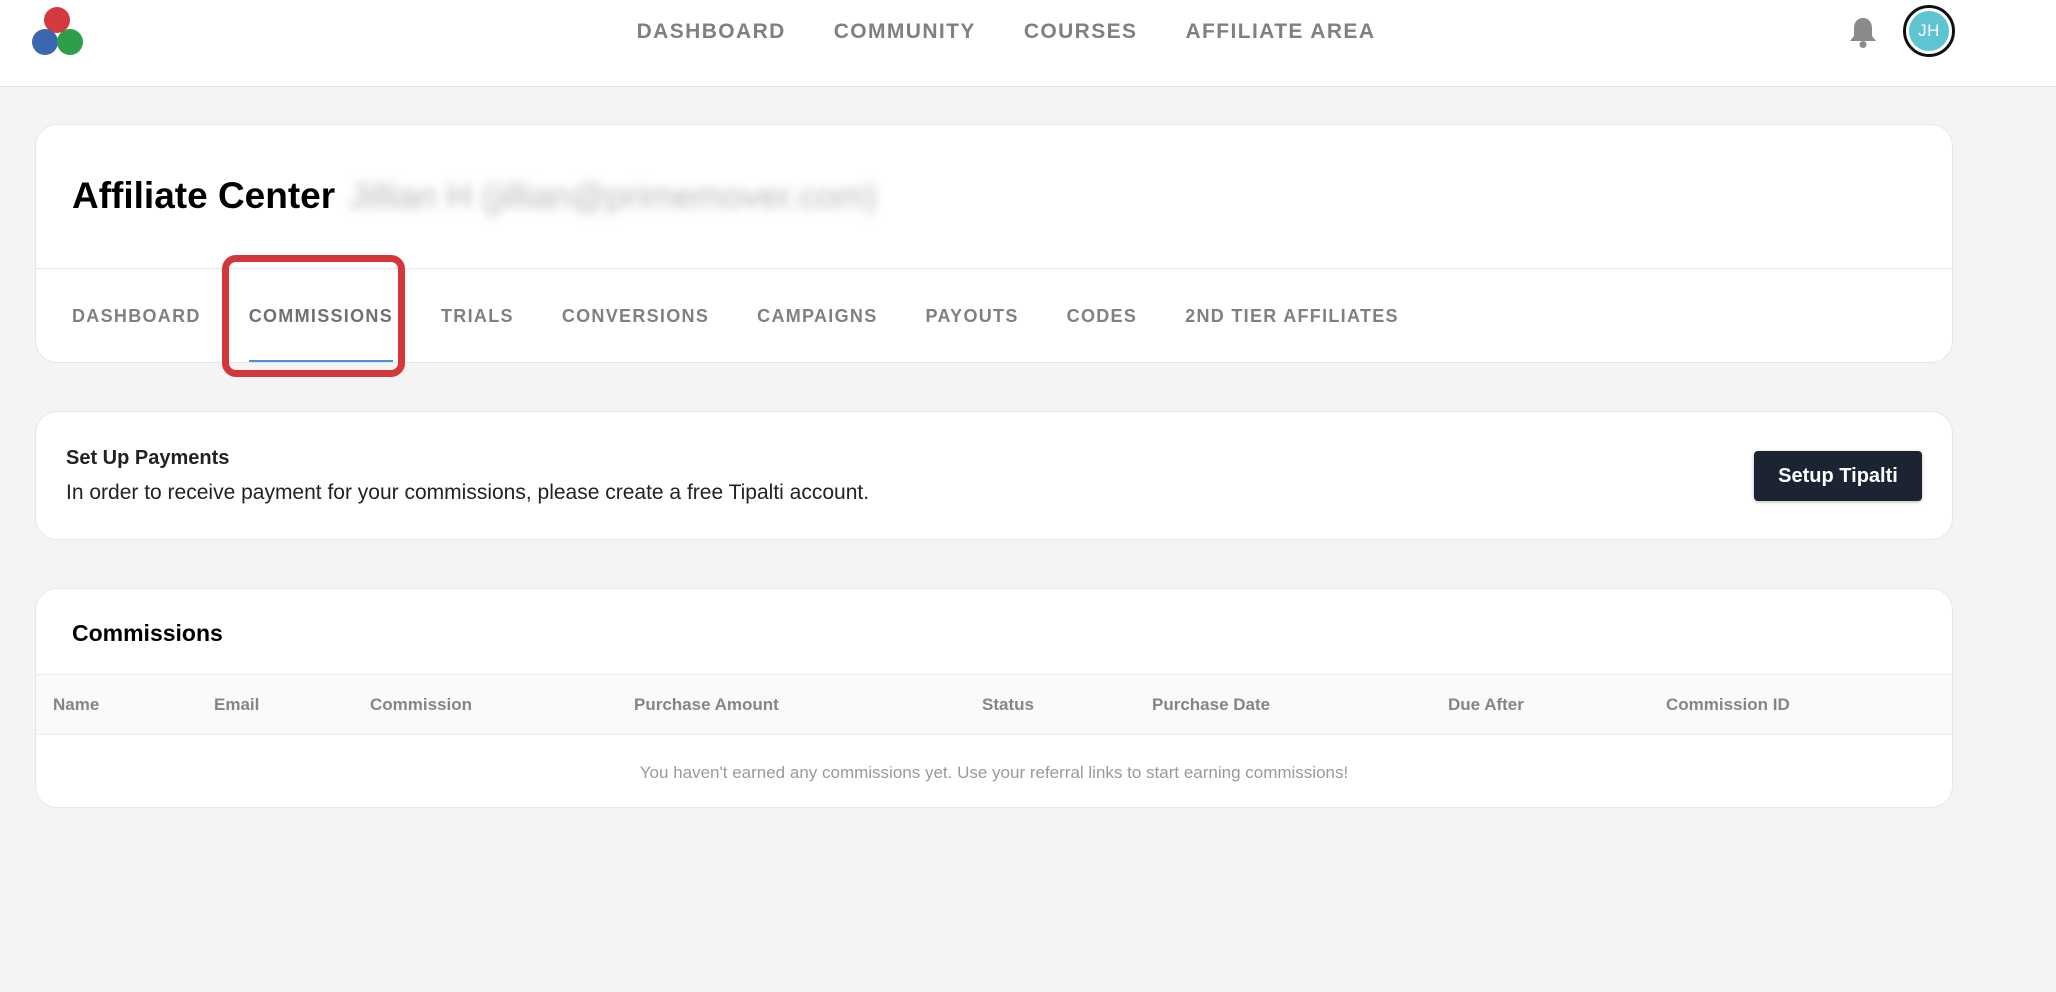 Image resolution: width=2056 pixels, height=992 pixels. Describe the element at coordinates (1280, 32) in the screenshot. I see `nav-affiliate-area: AFFILIATE AREA` at that location.